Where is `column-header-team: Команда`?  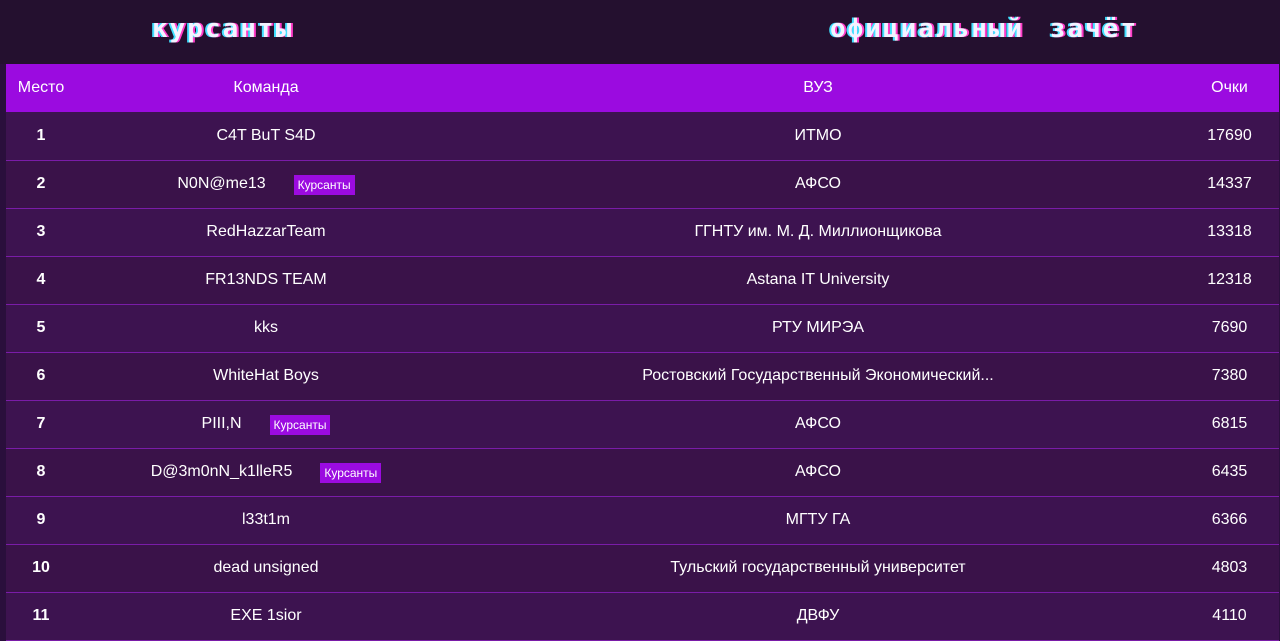
column-header-team: Команда is located at coordinates (266, 88).